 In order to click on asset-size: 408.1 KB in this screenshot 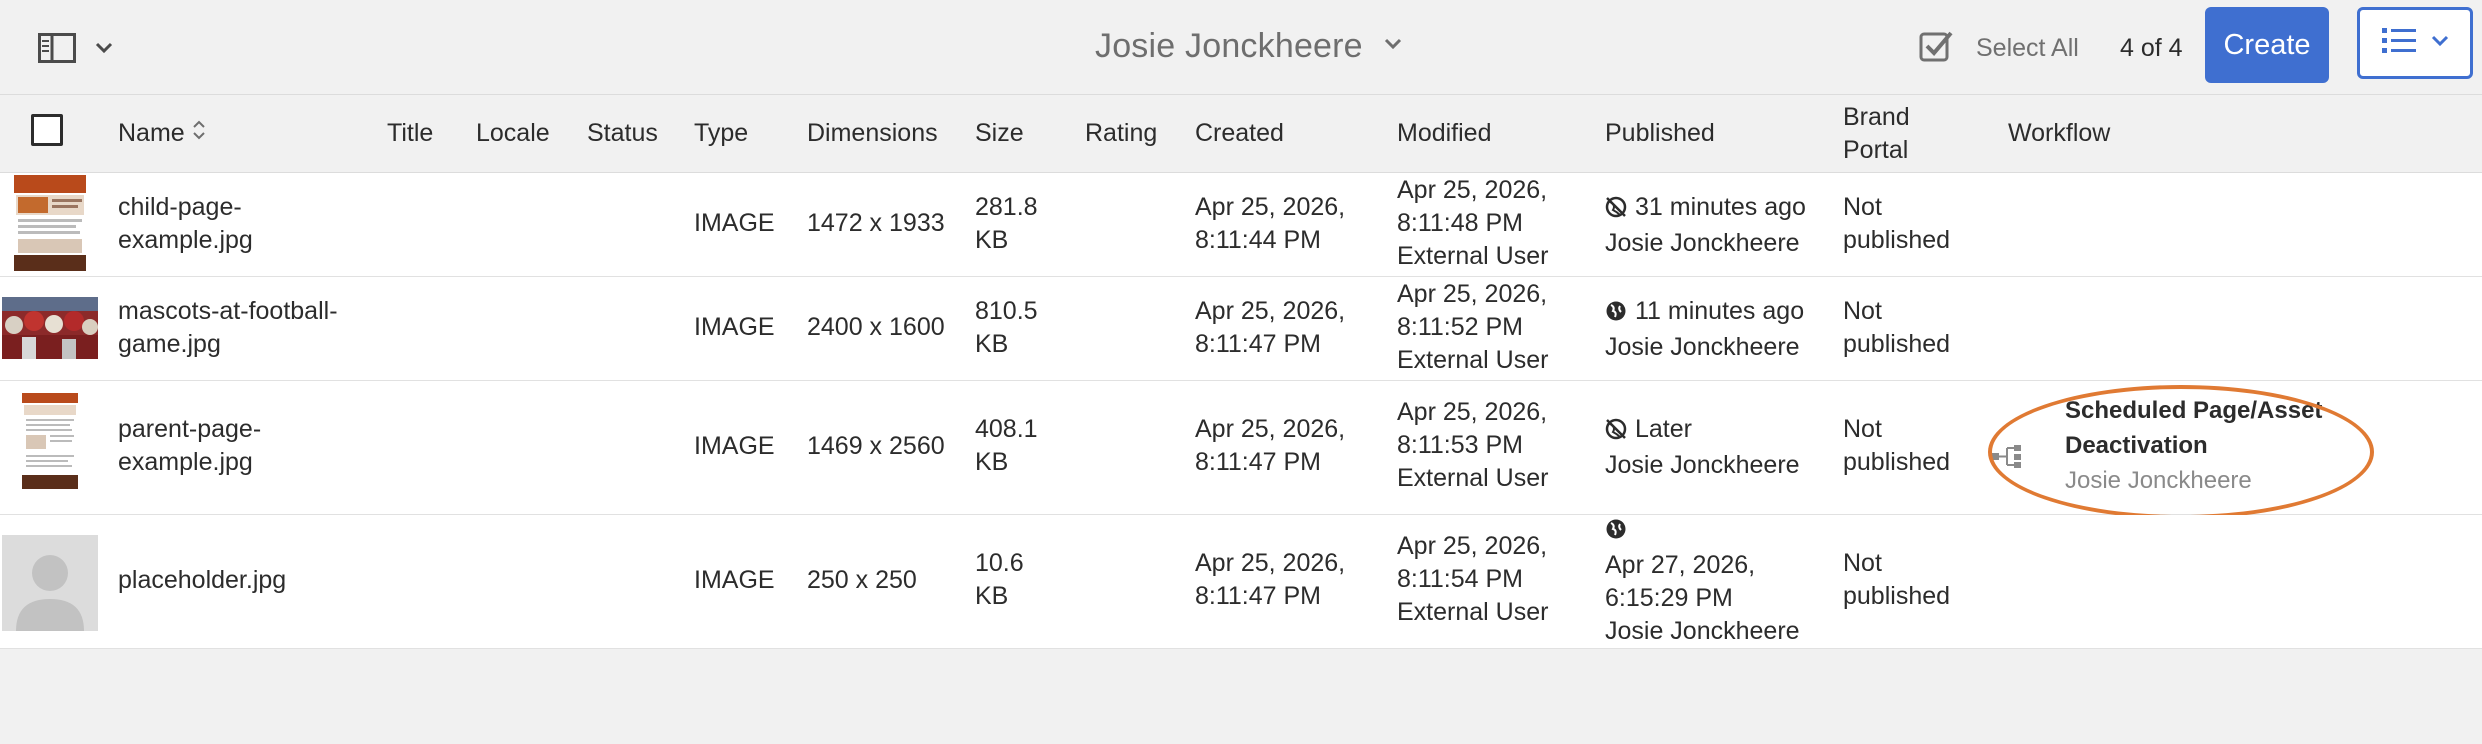, I will do `click(1006, 445)`.